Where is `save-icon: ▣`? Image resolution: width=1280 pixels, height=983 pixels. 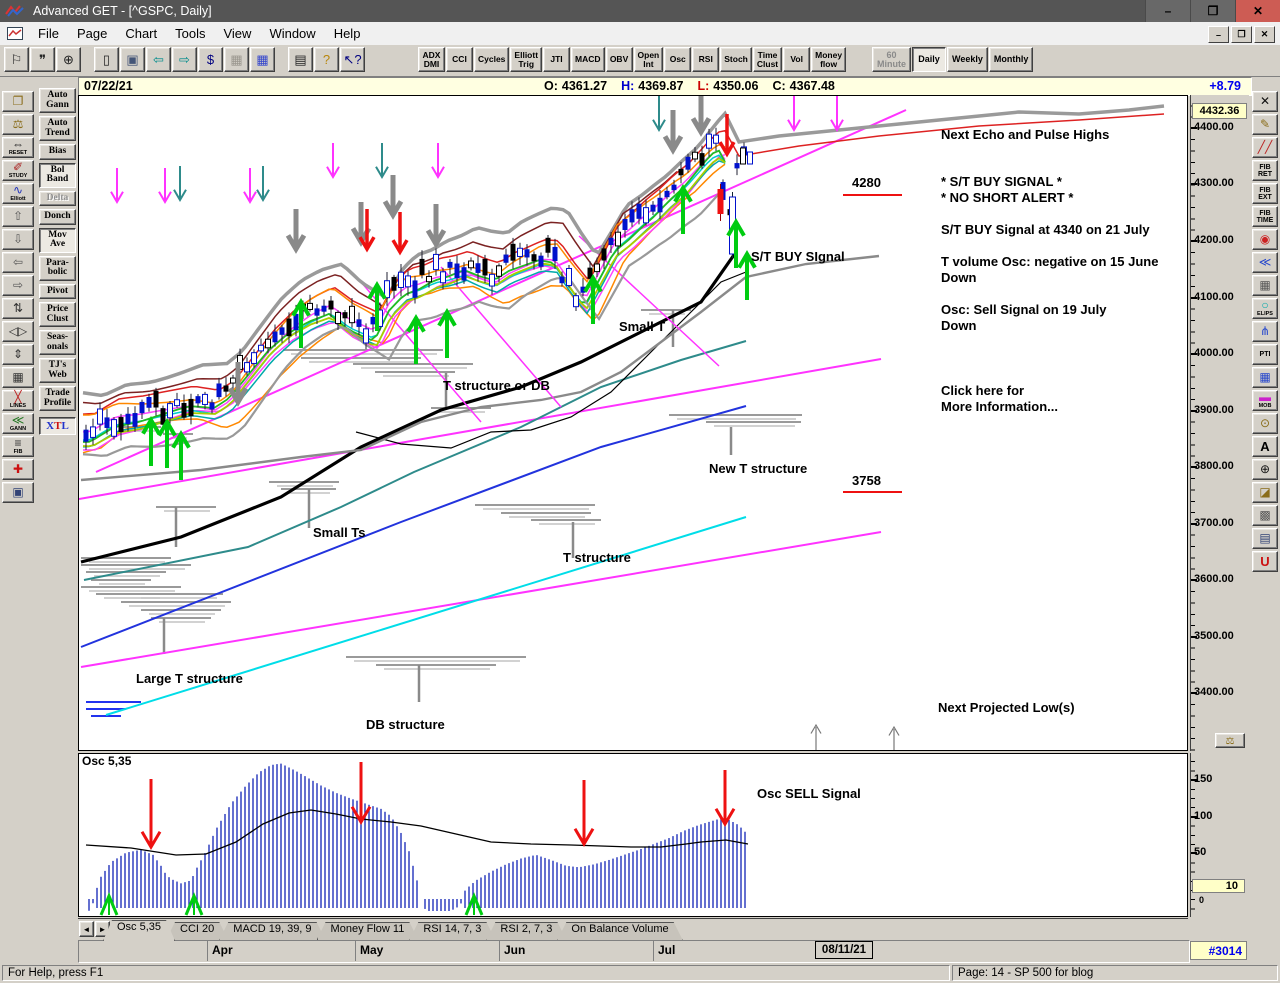 save-icon: ▣ is located at coordinates (132, 59).